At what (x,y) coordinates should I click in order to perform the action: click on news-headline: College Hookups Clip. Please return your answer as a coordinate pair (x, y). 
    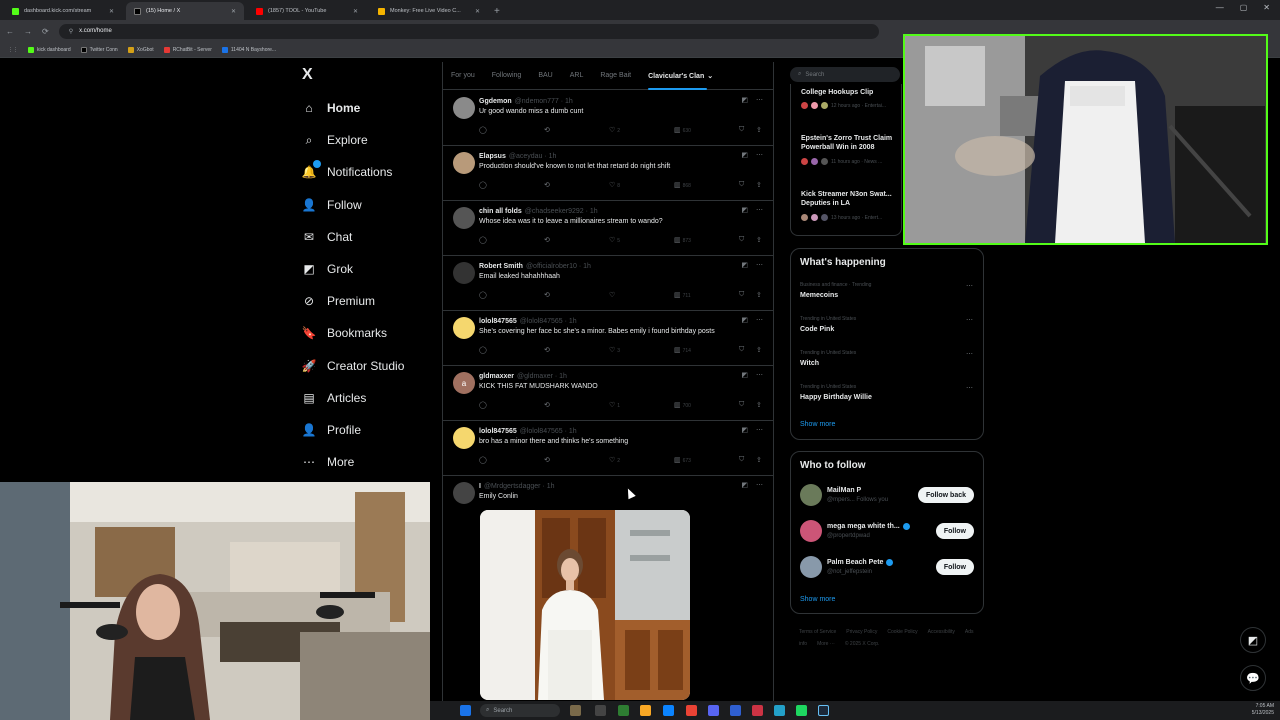
    Looking at the image, I should click on (851, 92).